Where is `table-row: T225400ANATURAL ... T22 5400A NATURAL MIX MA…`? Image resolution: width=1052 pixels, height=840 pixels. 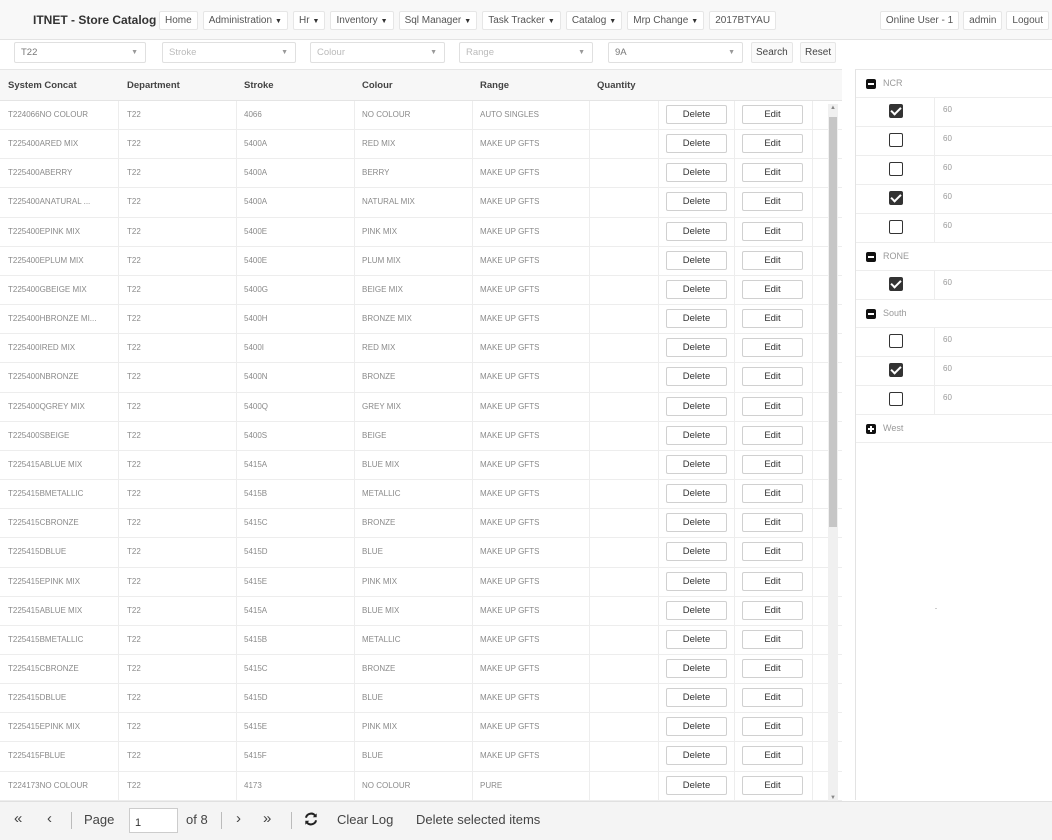
table-row: T225400ANATURAL ... T22 5400A NATURAL MIX MA… is located at coordinates (421, 203).